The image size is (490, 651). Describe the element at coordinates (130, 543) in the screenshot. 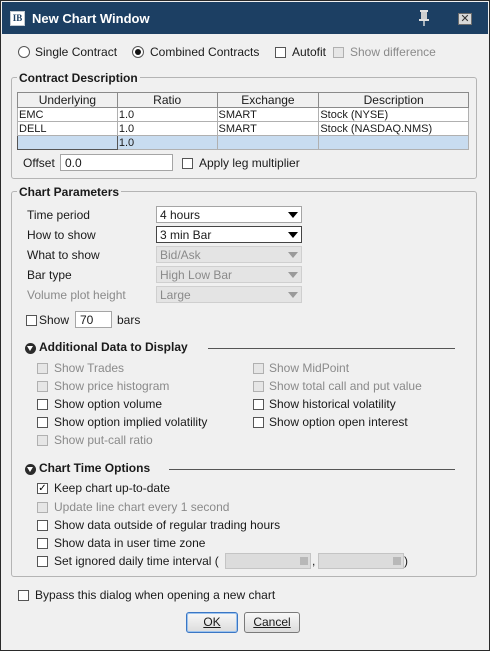

I see `show-user-time-zone-label: Show data in user time zone` at that location.